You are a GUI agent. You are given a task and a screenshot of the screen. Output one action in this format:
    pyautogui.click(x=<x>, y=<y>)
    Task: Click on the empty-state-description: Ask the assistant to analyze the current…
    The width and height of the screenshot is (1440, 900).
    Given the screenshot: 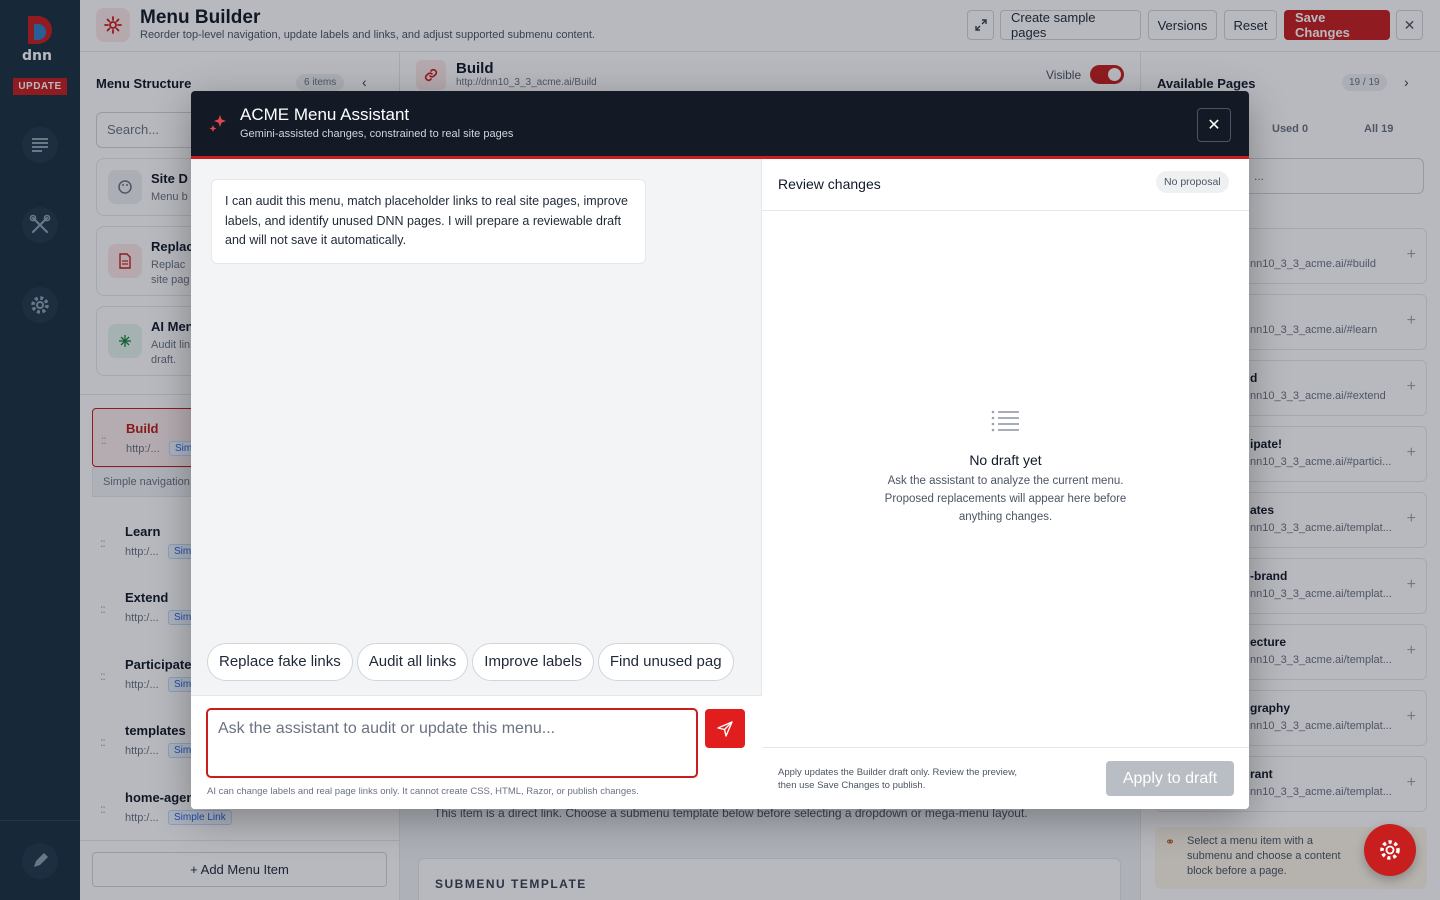 What is the action you would take?
    pyautogui.click(x=1005, y=499)
    